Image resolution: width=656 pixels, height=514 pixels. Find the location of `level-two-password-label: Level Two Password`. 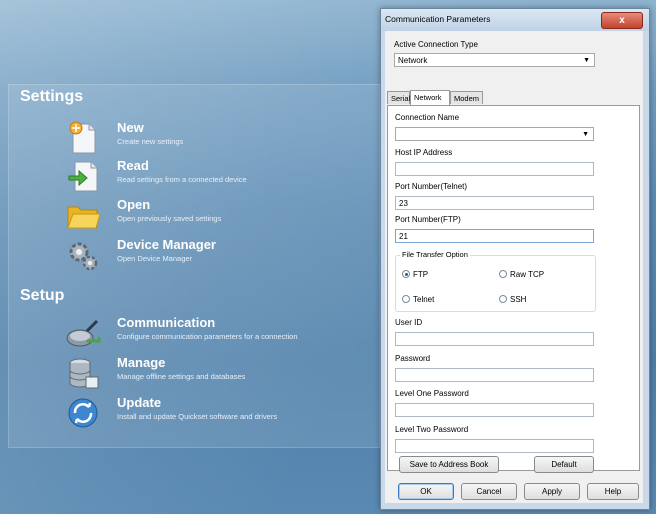

level-two-password-label: Level Two Password is located at coordinates (432, 429).